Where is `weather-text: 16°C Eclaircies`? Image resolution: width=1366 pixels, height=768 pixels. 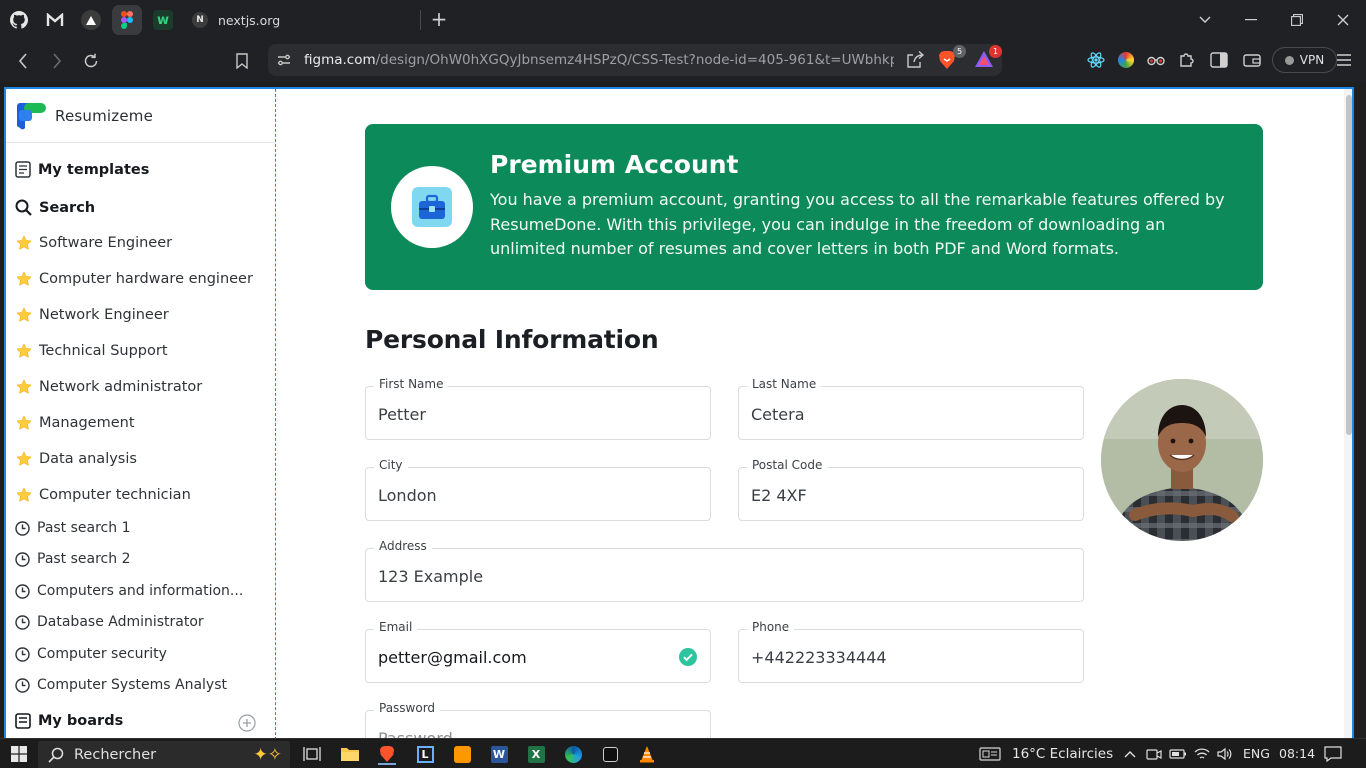 weather-text: 16°C Eclaircies is located at coordinates (1062, 754).